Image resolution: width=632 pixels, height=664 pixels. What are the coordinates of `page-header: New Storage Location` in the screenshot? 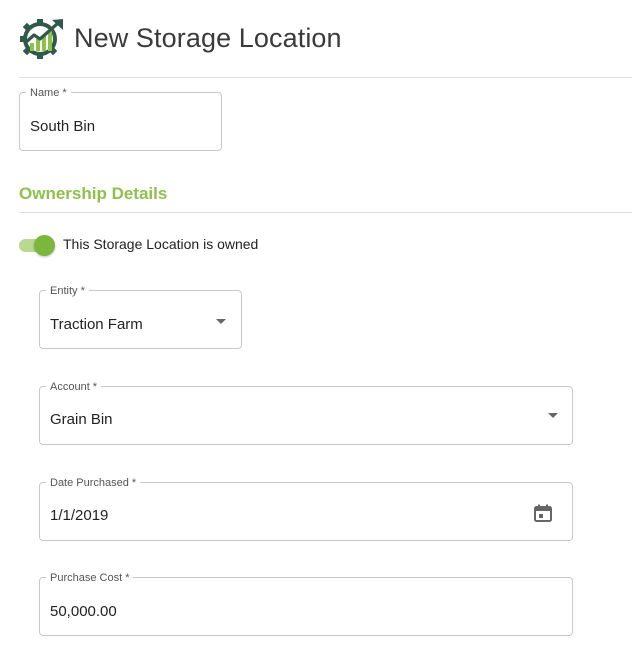 It's located at (180, 38).